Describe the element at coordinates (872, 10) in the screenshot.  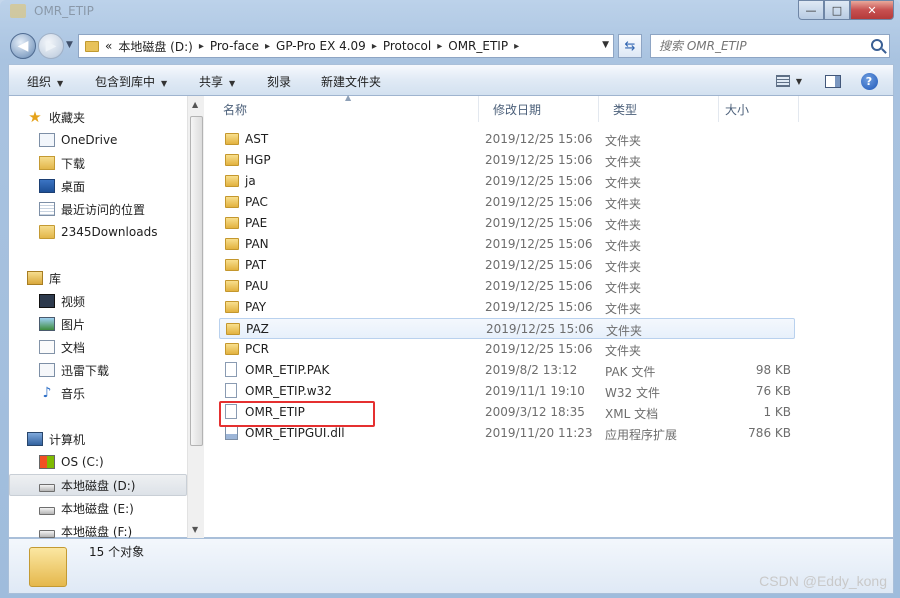
I see `close-button: ✕` at that location.